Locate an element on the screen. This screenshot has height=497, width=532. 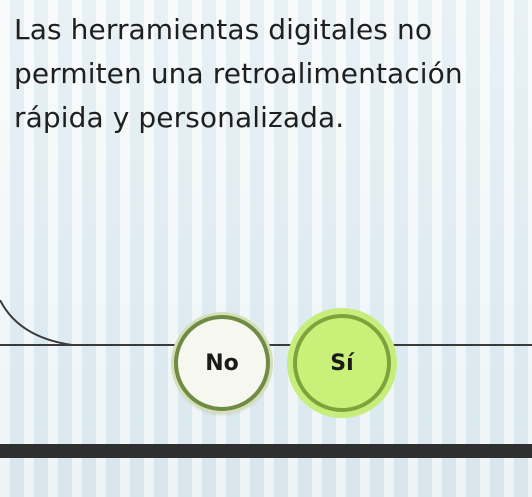
answer-no-label: No is located at coordinates (222, 363).